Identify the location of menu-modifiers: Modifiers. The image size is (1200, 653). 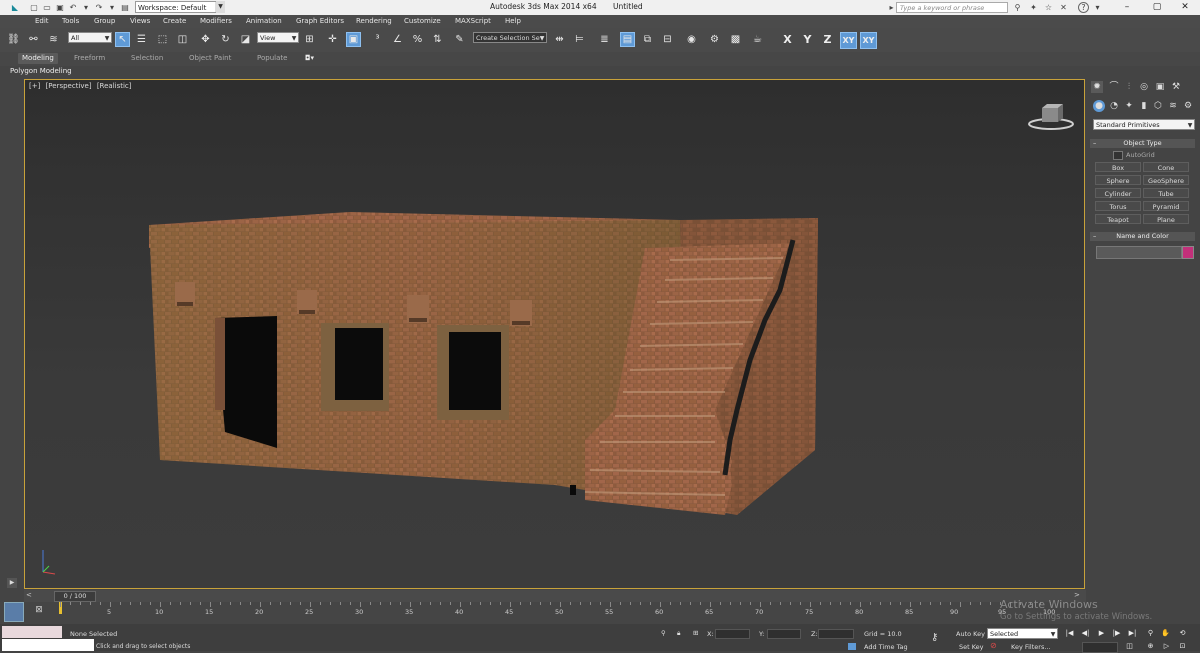
(216, 21).